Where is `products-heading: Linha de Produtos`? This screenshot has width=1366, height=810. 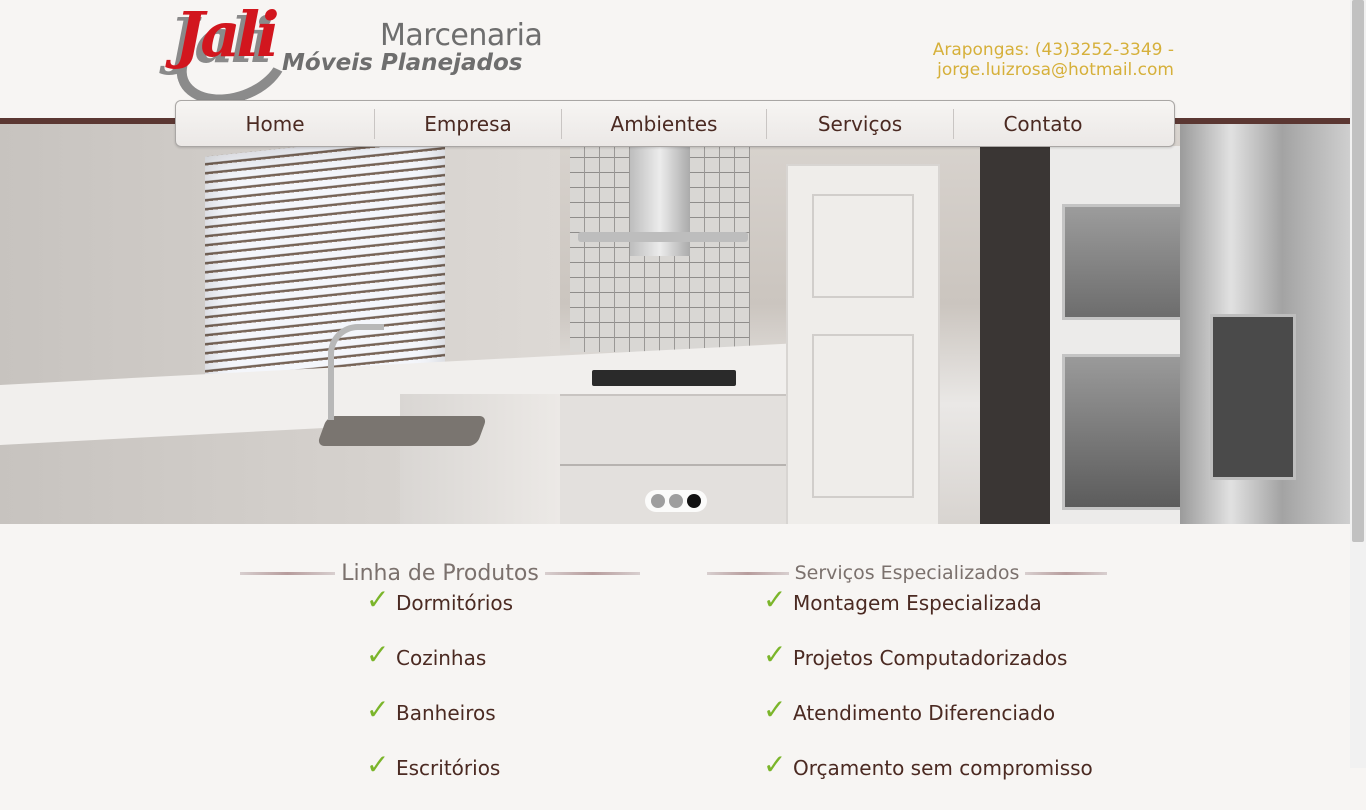 products-heading: Linha de Produtos is located at coordinates (440, 573).